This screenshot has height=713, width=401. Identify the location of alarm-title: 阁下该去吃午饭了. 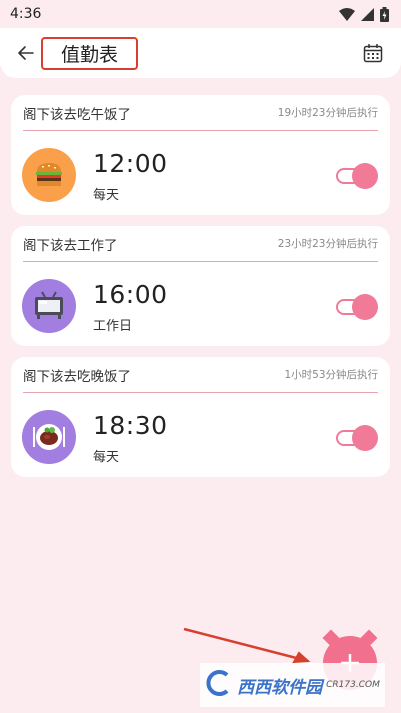
(77, 114).